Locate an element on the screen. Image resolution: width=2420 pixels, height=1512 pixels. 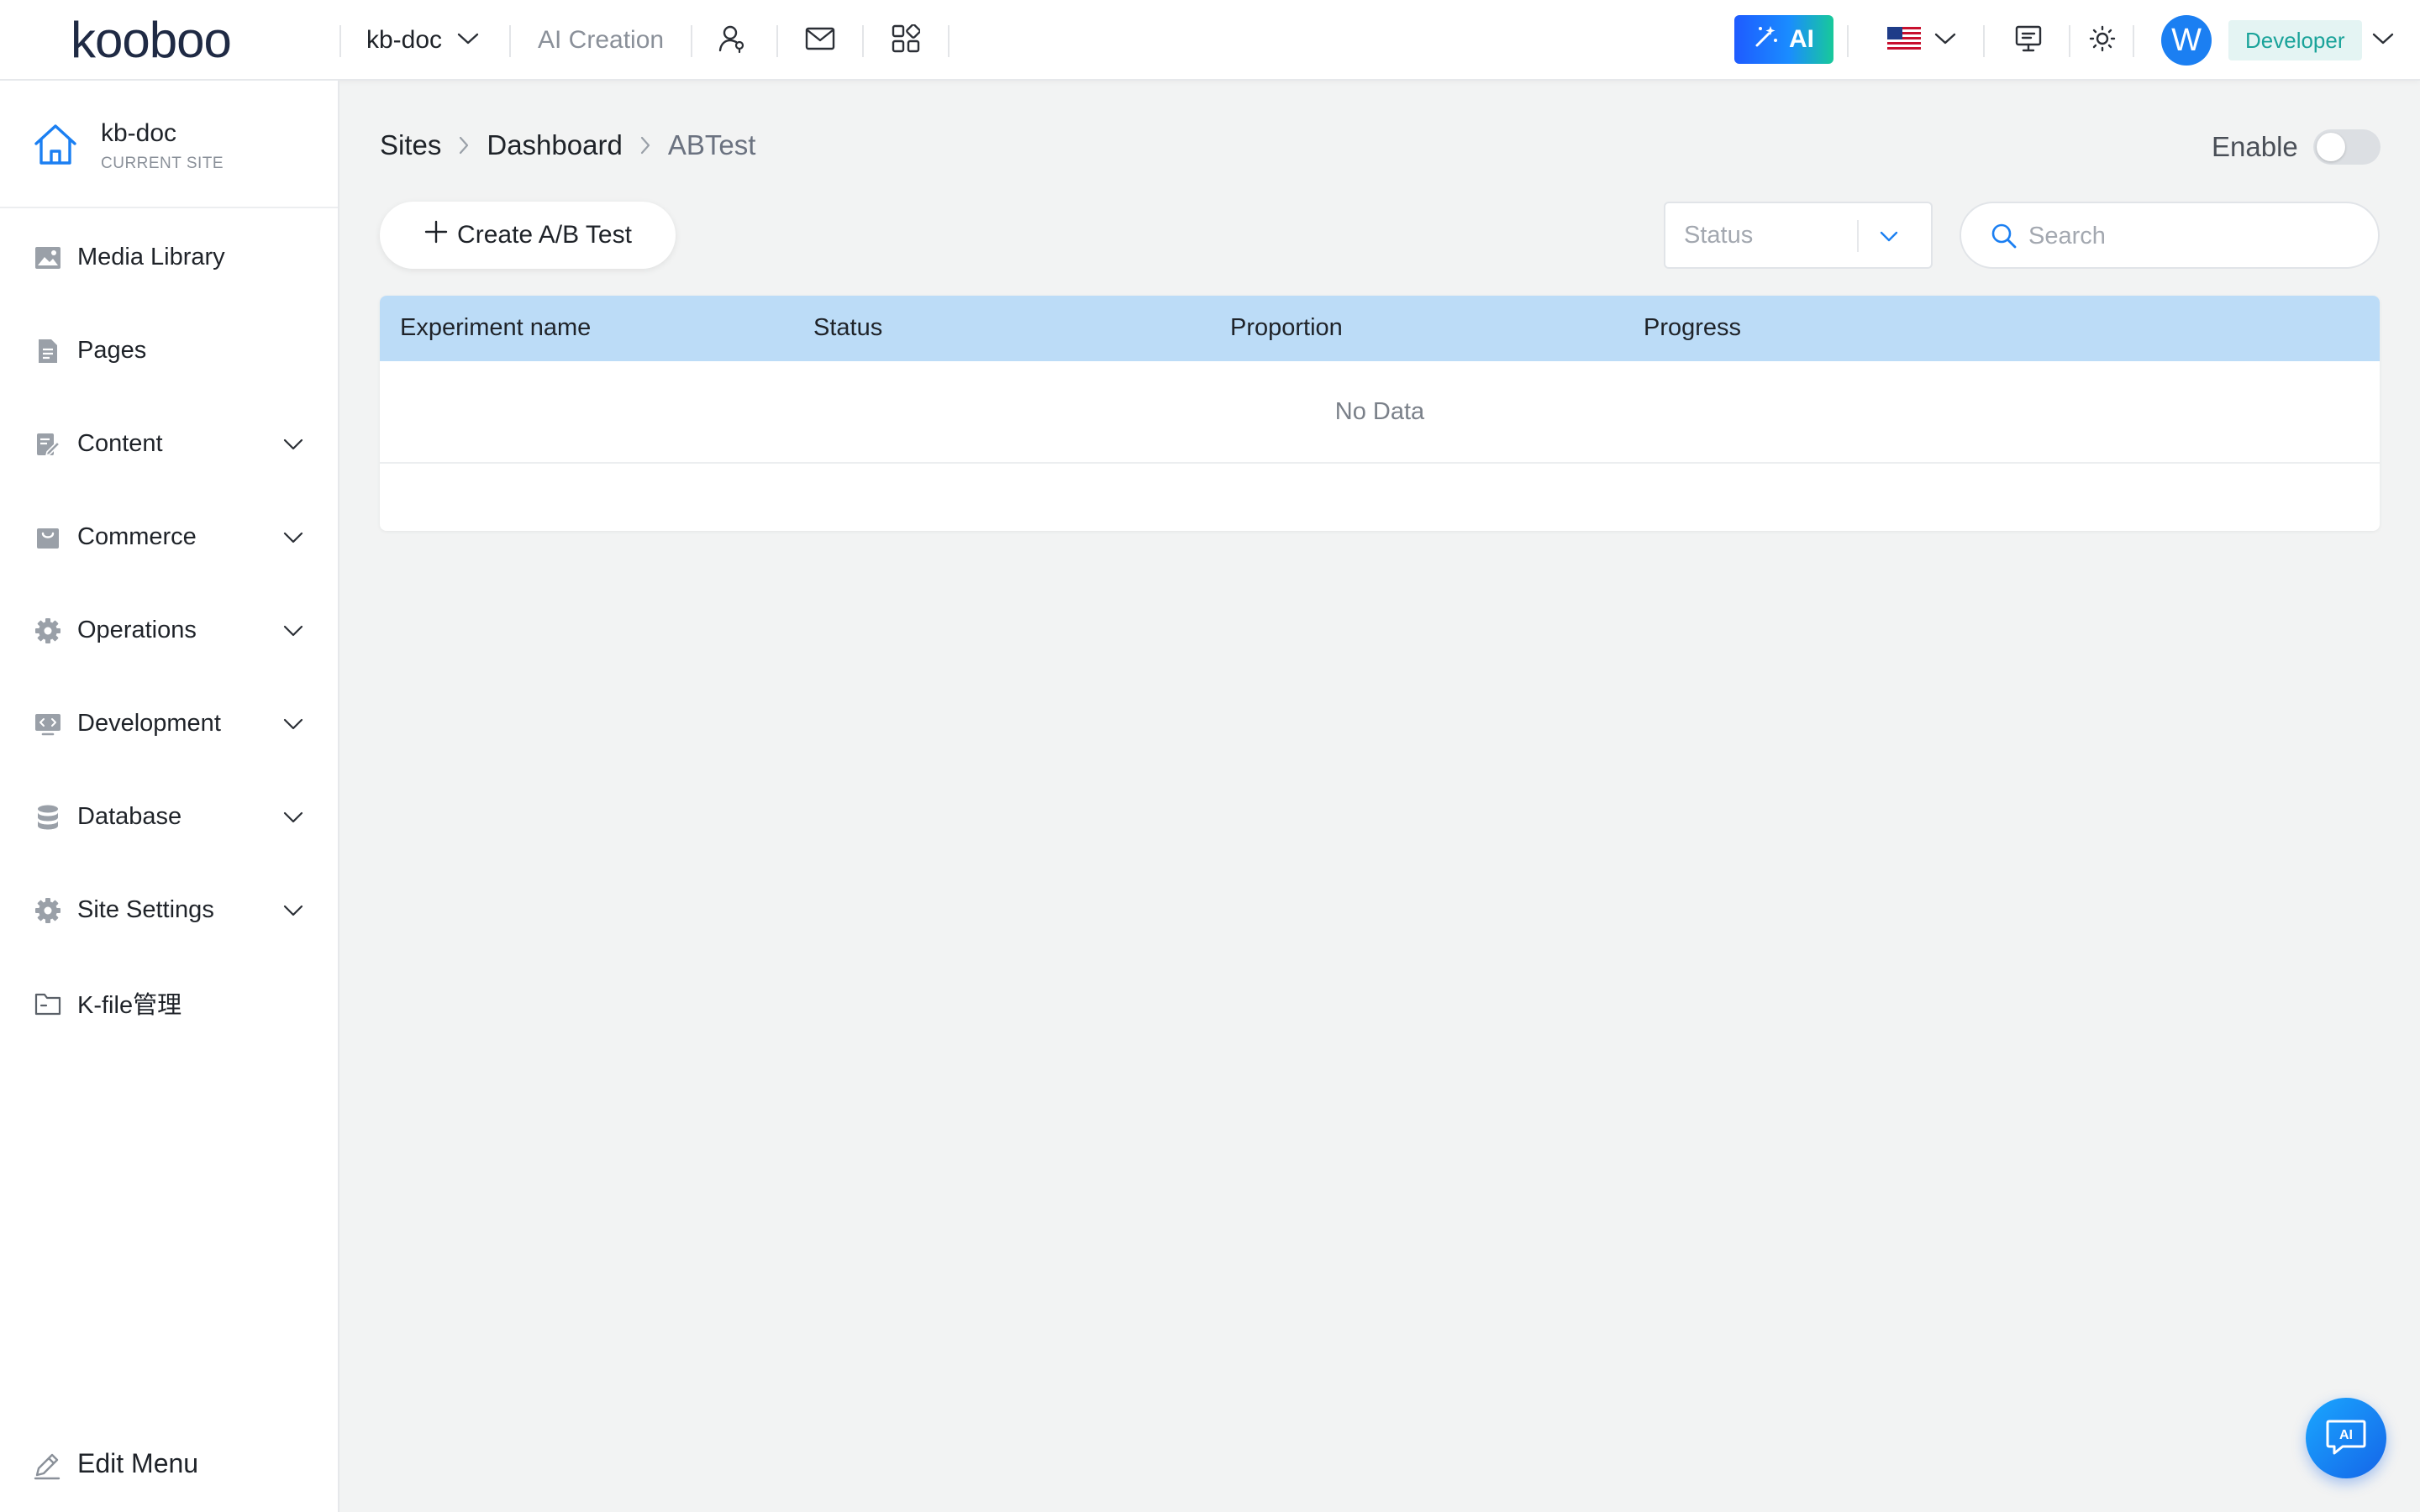
sidebar-item-commerce: Commerce is located at coordinates (169, 536).